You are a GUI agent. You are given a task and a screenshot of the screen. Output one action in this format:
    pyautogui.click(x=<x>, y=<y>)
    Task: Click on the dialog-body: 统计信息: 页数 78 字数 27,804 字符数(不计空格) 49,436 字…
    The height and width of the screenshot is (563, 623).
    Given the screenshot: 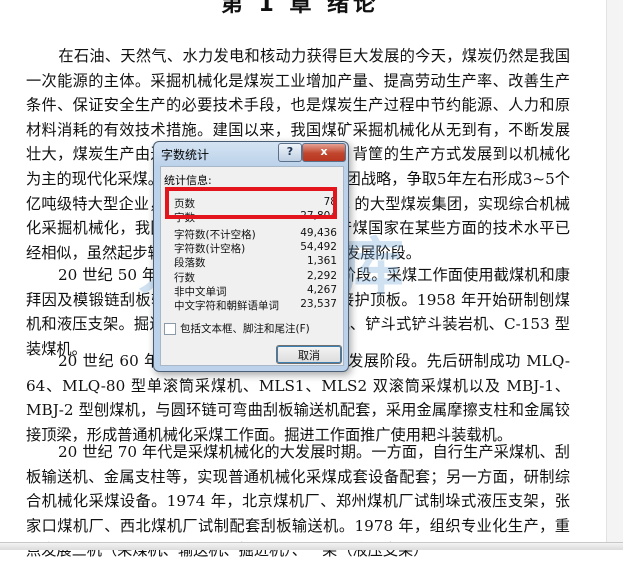 What is the action you would take?
    pyautogui.click(x=252, y=266)
    